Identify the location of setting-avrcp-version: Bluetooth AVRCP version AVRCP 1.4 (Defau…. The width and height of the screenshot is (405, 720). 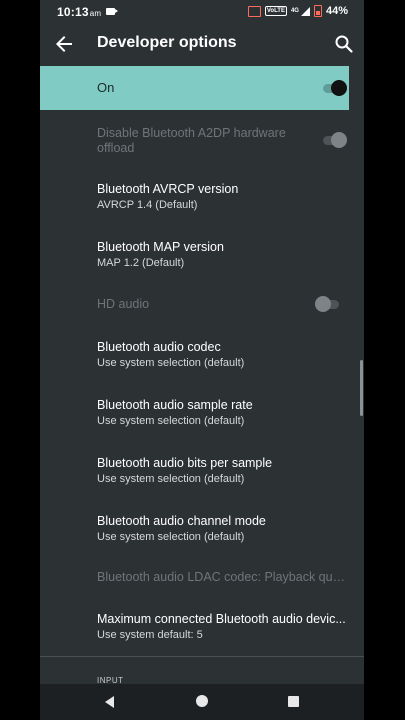
(194, 197).